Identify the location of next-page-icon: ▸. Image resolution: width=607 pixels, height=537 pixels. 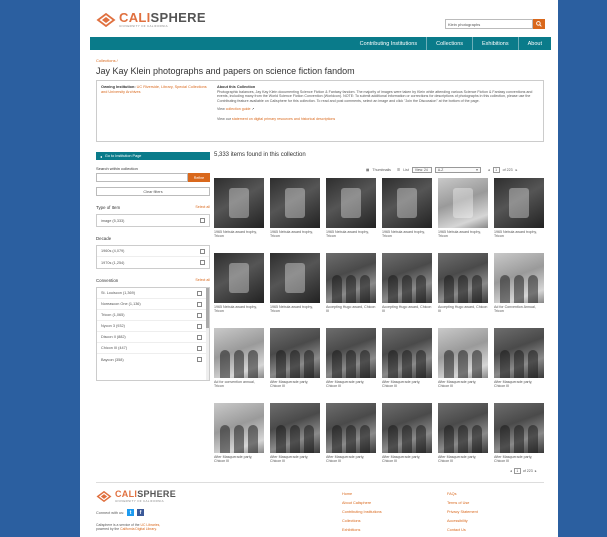
(517, 170).